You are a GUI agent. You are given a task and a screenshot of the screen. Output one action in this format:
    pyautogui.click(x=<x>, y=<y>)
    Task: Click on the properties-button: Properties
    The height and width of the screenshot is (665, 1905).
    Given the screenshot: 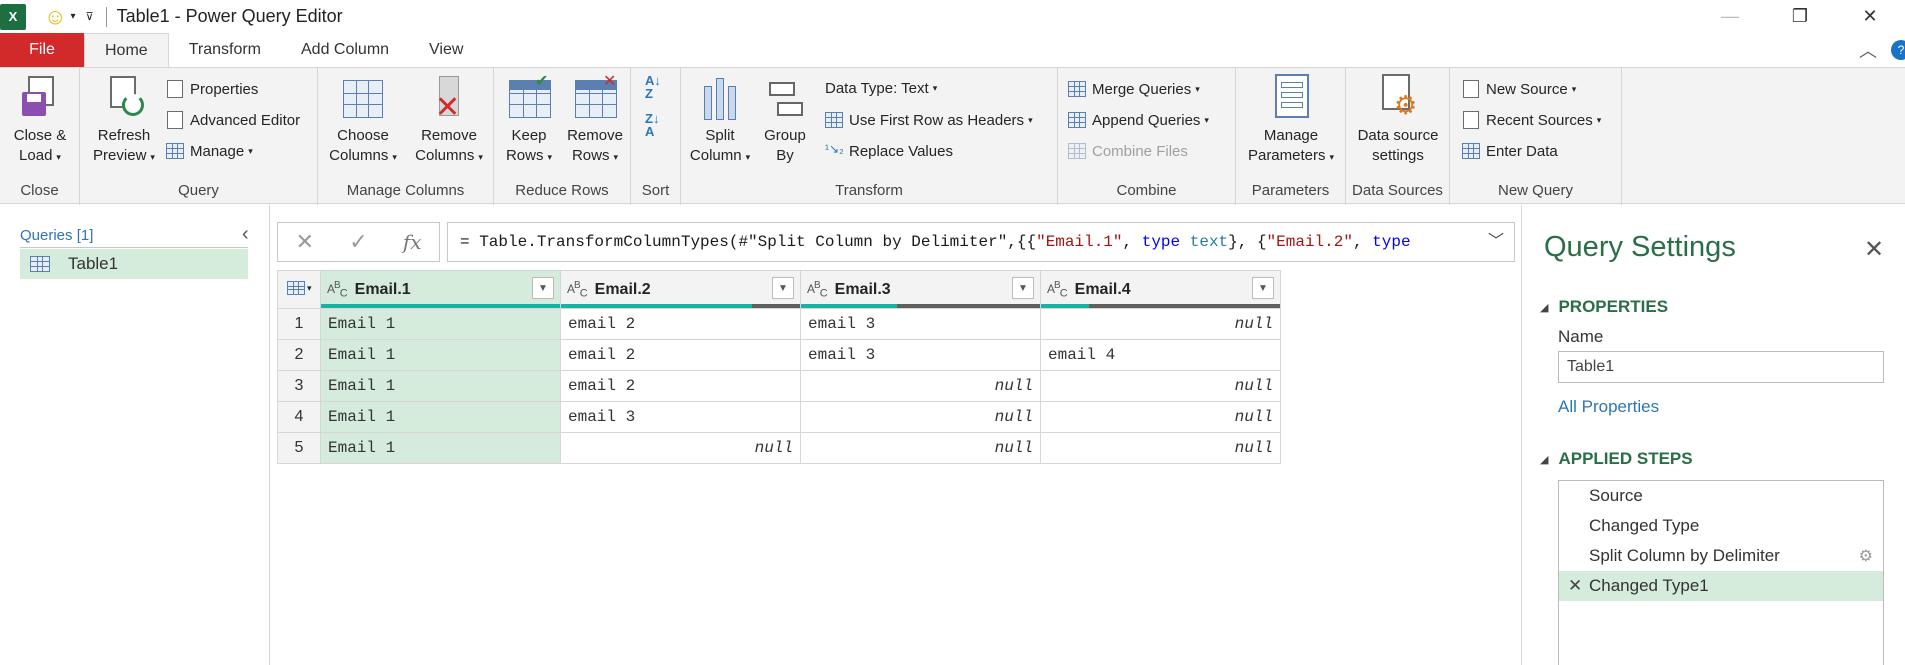 What is the action you would take?
    pyautogui.click(x=212, y=89)
    